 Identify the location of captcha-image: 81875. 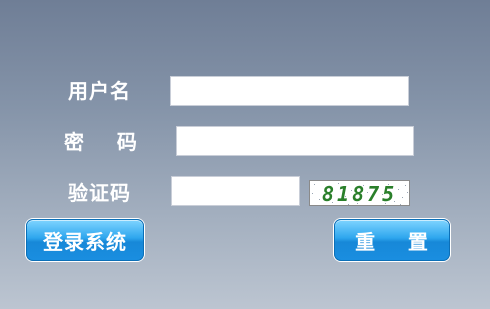
(359, 193).